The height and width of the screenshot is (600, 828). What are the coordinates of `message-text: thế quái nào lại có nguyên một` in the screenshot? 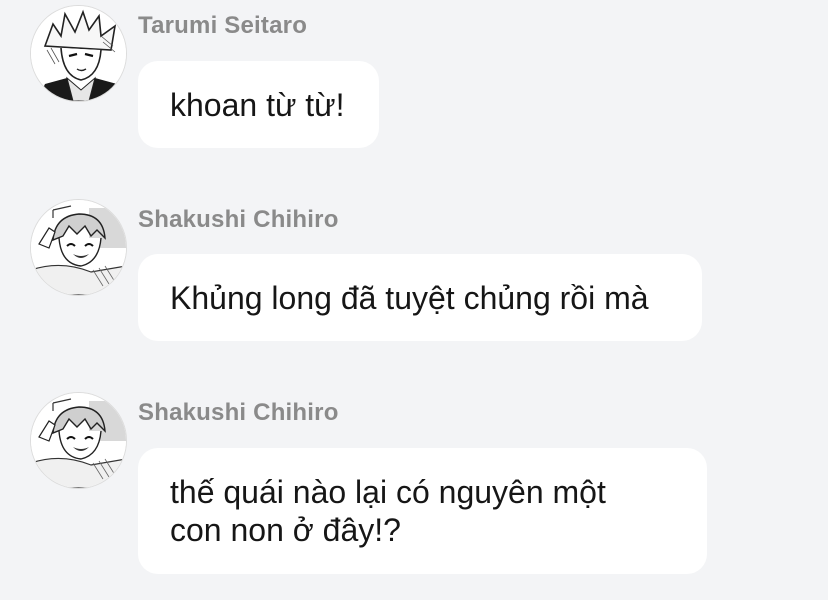 It's located at (388, 492).